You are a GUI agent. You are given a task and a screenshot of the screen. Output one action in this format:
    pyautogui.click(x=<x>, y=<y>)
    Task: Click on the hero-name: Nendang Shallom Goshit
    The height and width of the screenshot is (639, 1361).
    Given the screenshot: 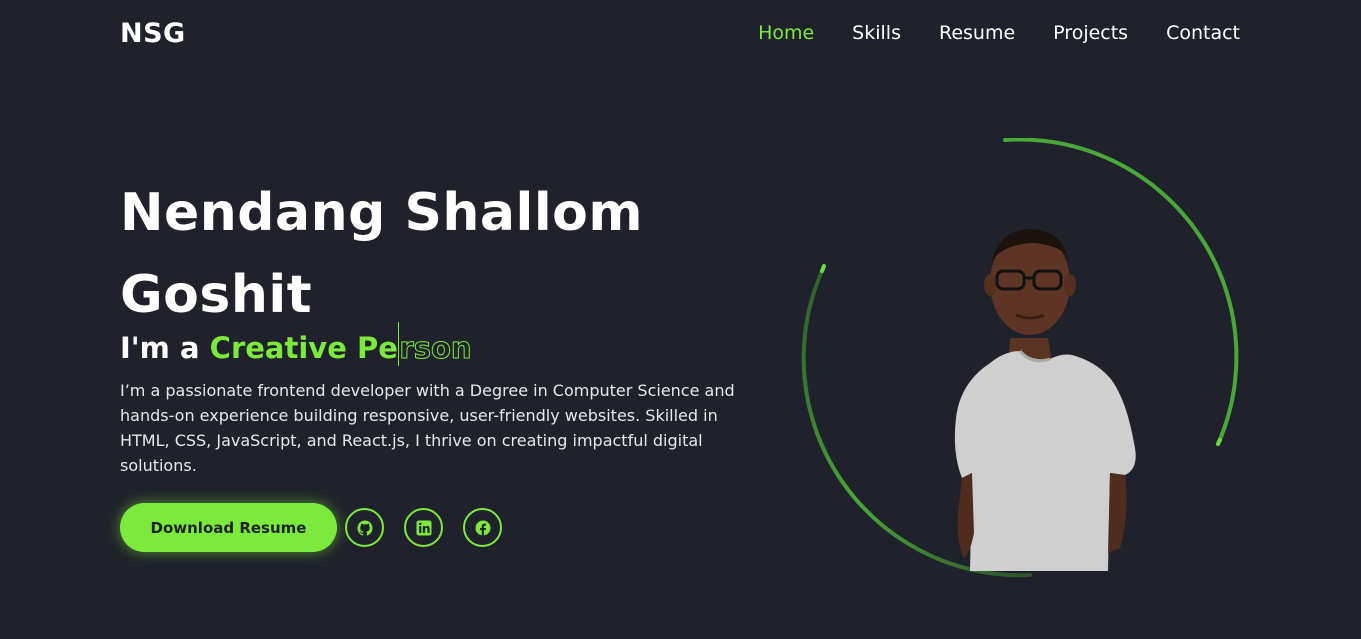 What is the action you would take?
    pyautogui.click(x=382, y=254)
    